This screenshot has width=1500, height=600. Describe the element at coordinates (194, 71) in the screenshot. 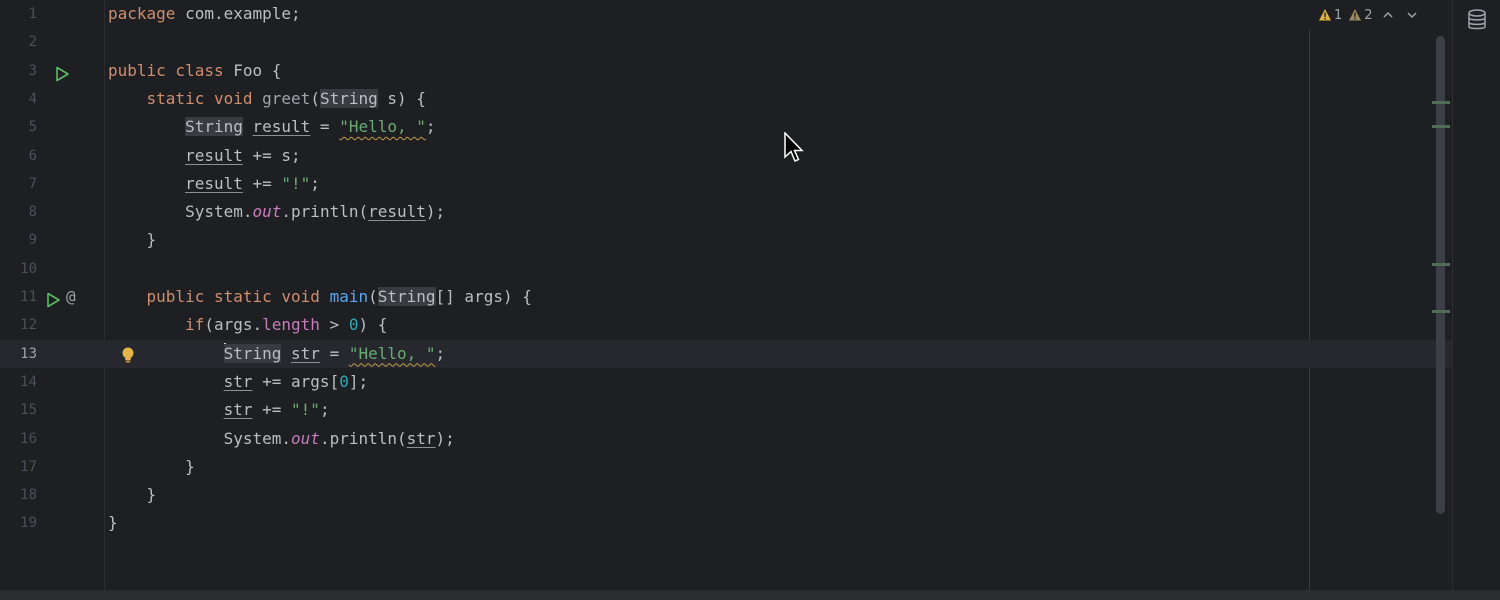

I see `code-text: public class Foo {` at that location.